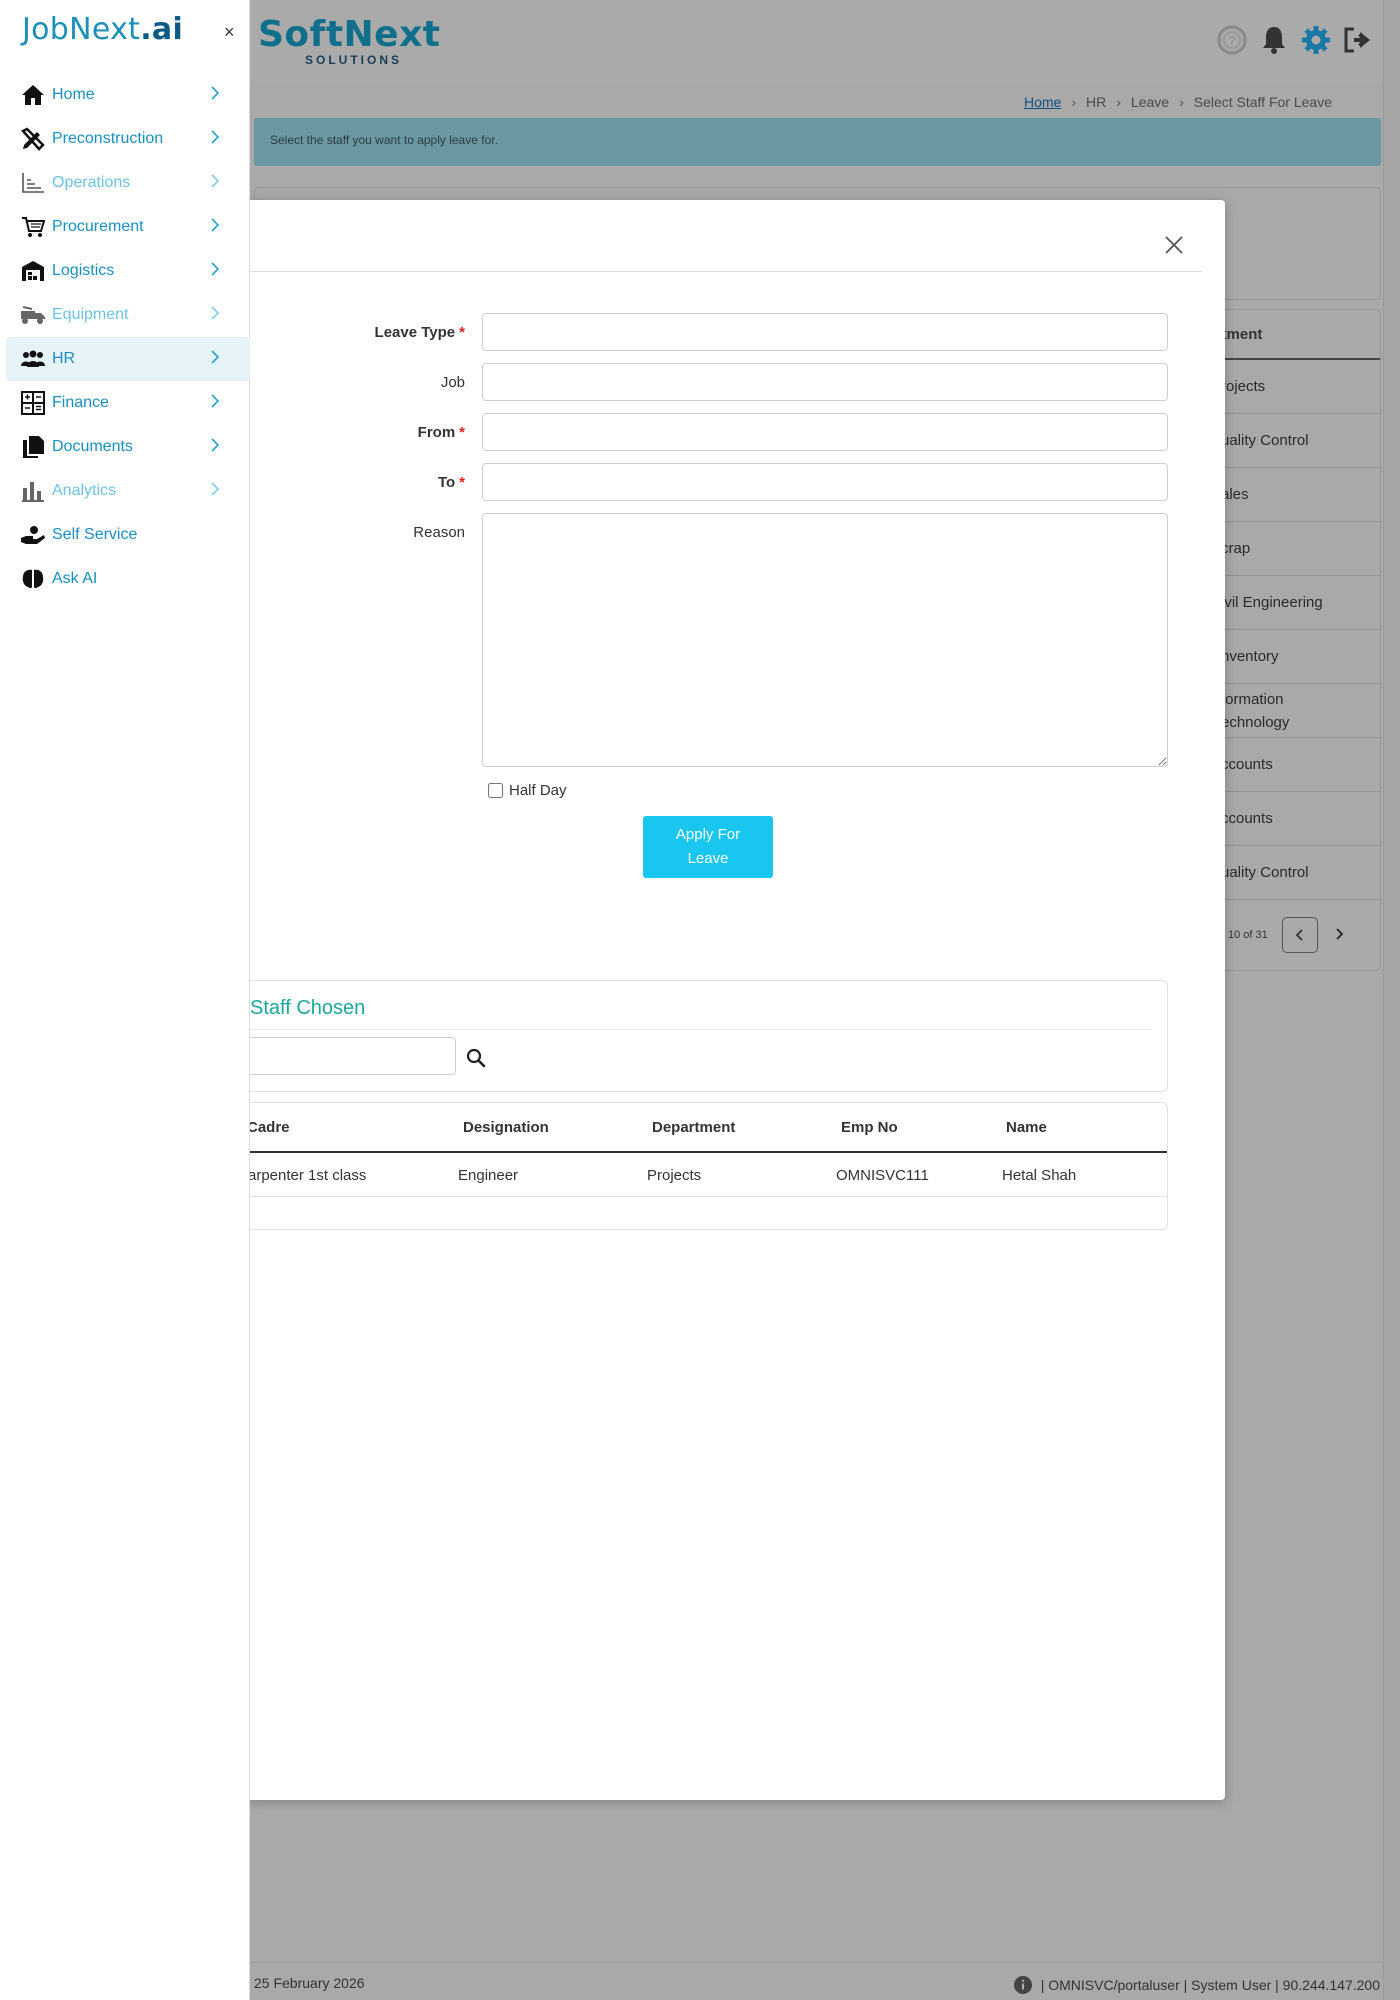 The width and height of the screenshot is (1400, 2000). What do you see at coordinates (1096, 102) in the screenshot?
I see `breadcrumb-hr: HR` at bounding box center [1096, 102].